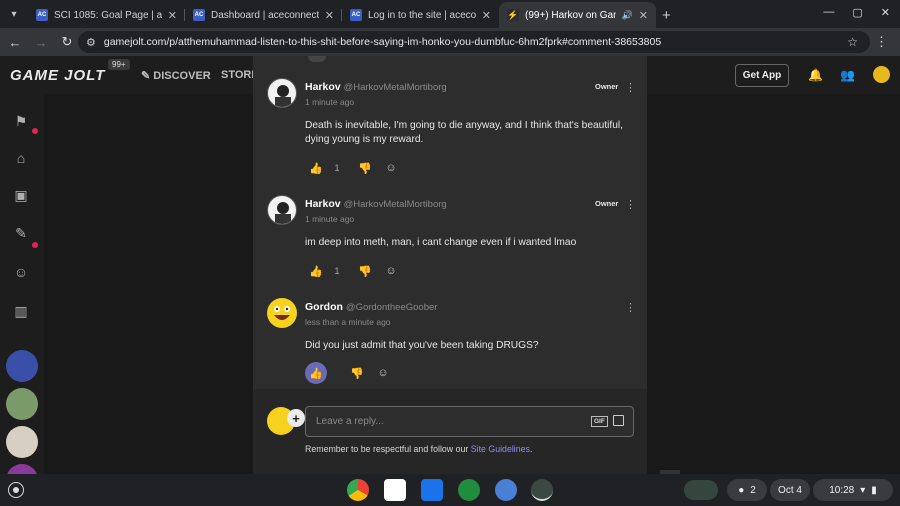 This screenshot has width=900, height=506. What do you see at coordinates (450, 490) in the screenshot?
I see `os-shelf: ● 2 Oct 4 10:28 ▾ ▮` at bounding box center [450, 490].